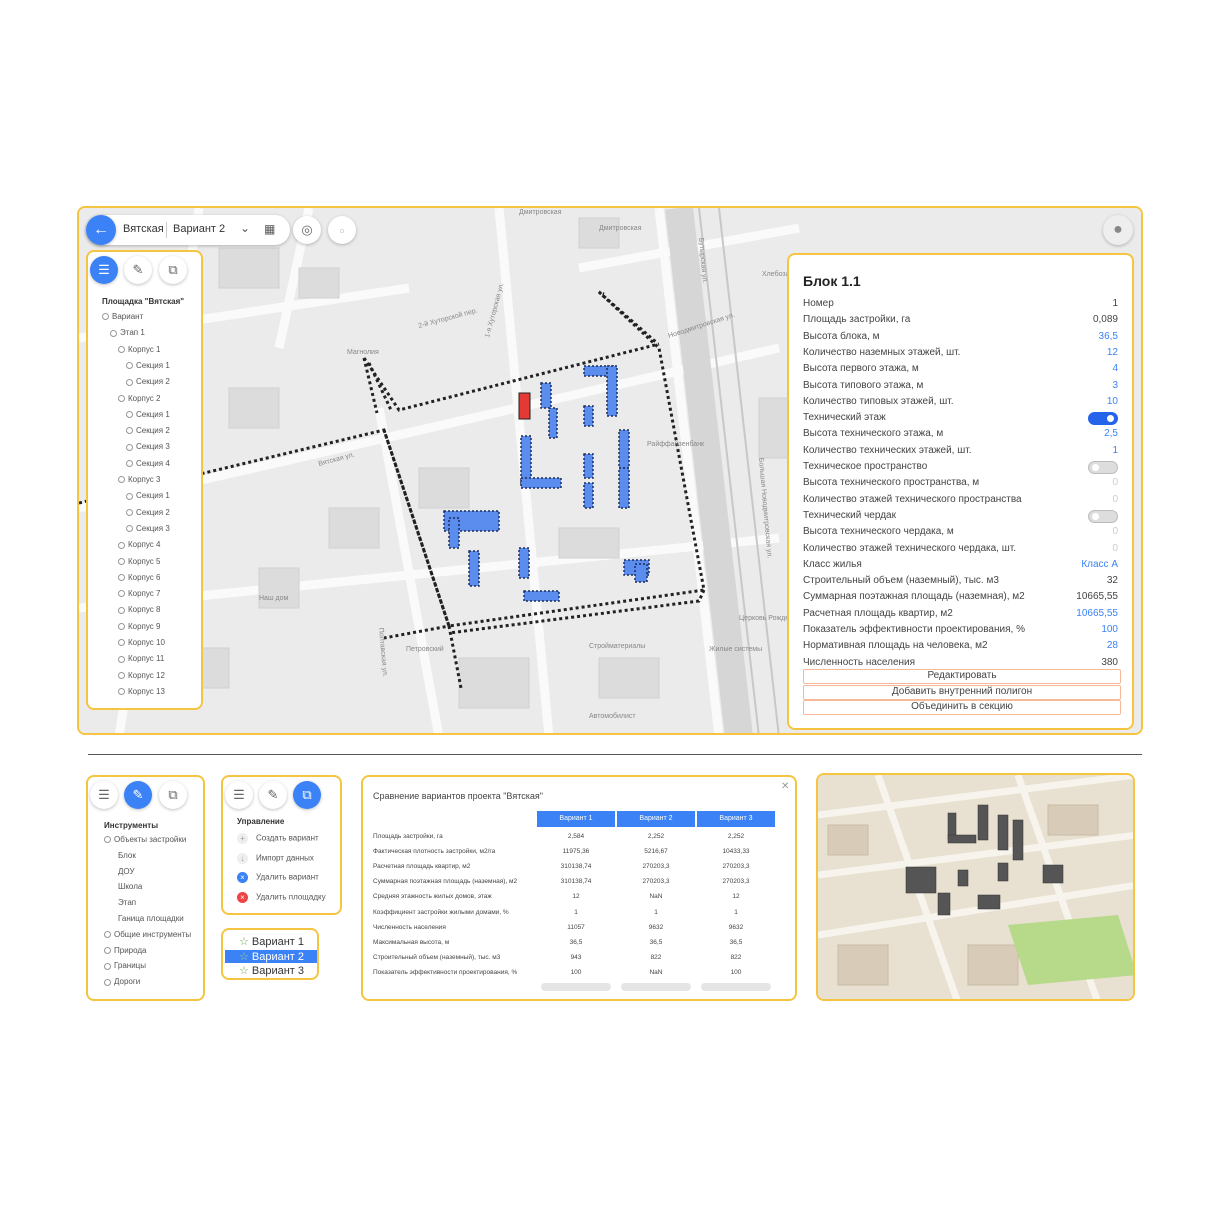  What do you see at coordinates (736, 836) in the screenshot?
I see `compare-cell: 2,252` at bounding box center [736, 836].